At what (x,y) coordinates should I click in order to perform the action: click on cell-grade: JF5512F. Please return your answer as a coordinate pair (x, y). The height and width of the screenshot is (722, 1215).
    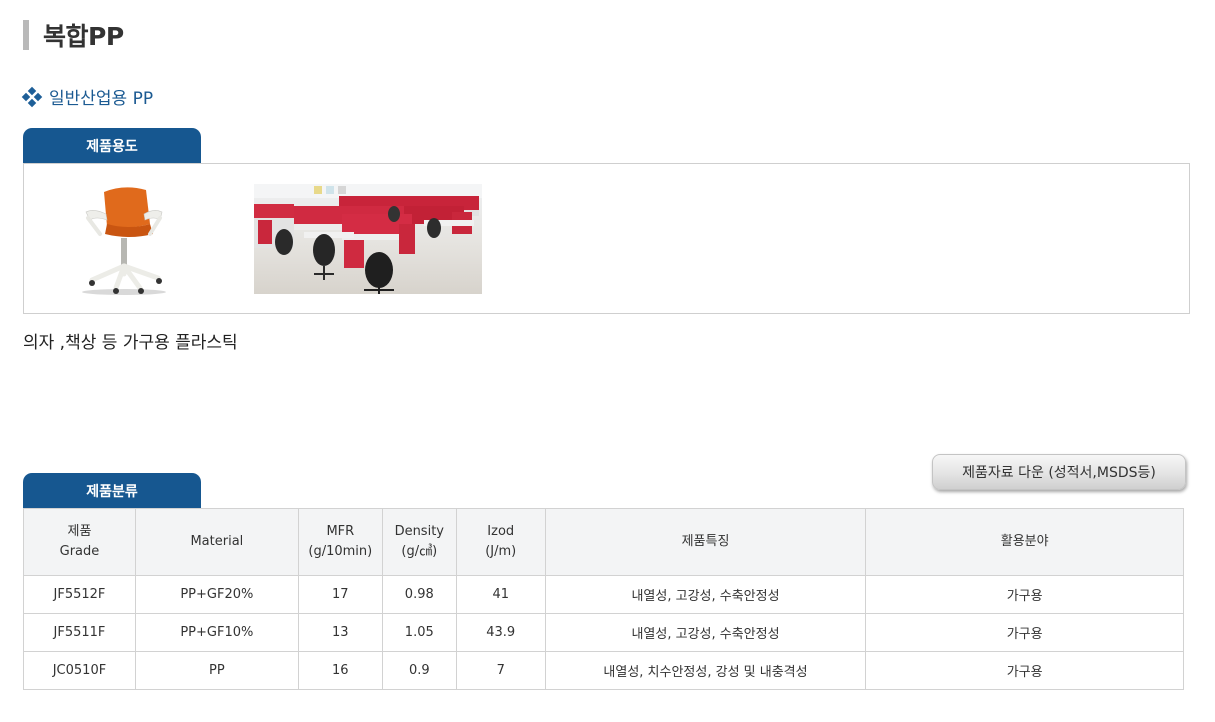
    Looking at the image, I should click on (79, 594).